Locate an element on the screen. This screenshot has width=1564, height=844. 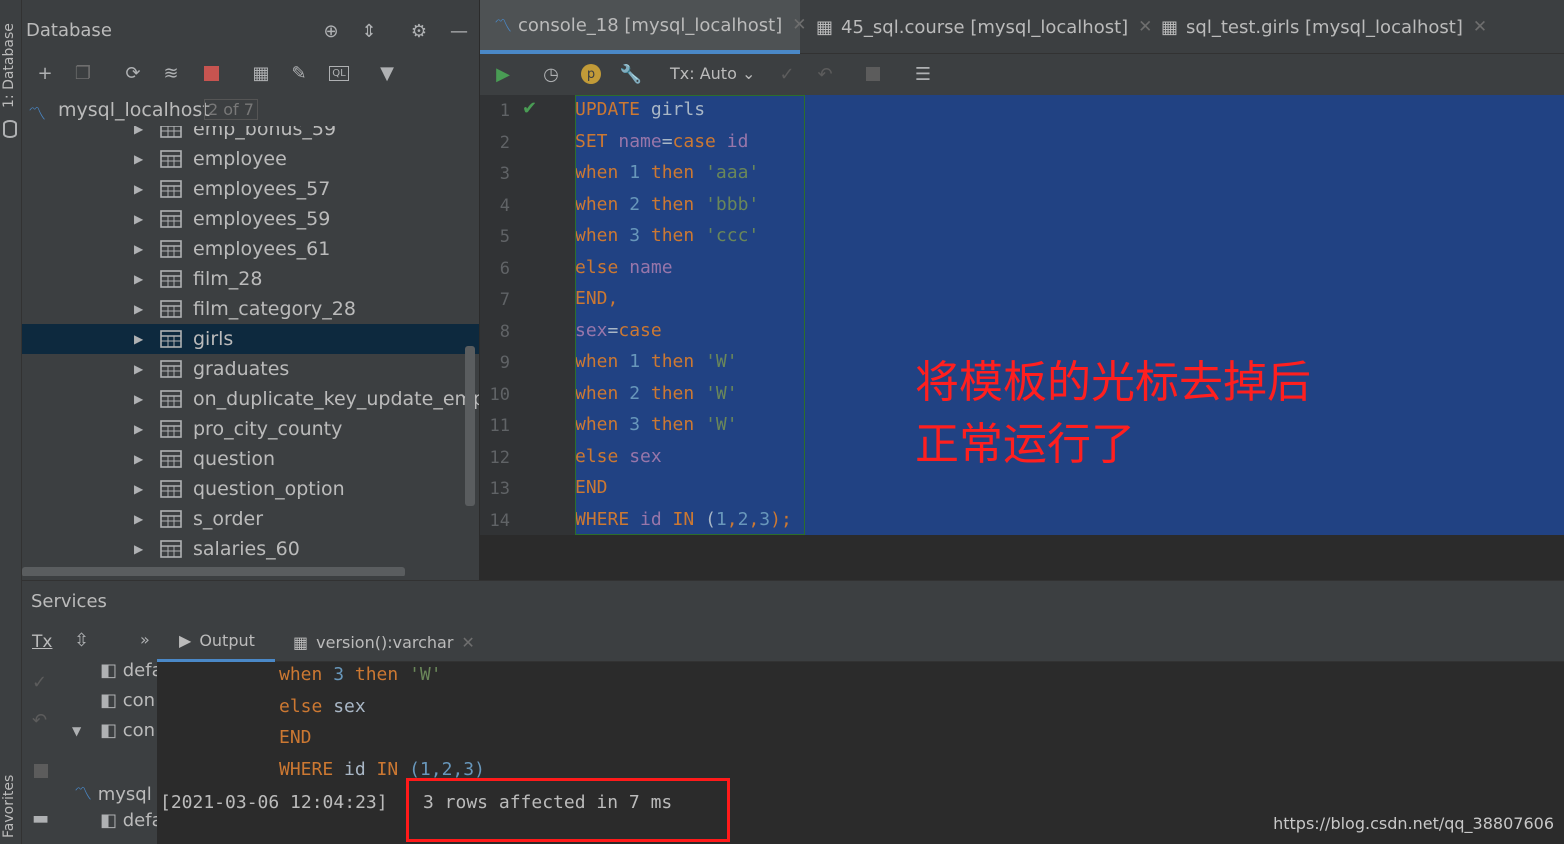
tree-item-on-duplicate-key-update-employ: ▶ on_duplicate_key_update_employ is located at coordinates (250, 399).